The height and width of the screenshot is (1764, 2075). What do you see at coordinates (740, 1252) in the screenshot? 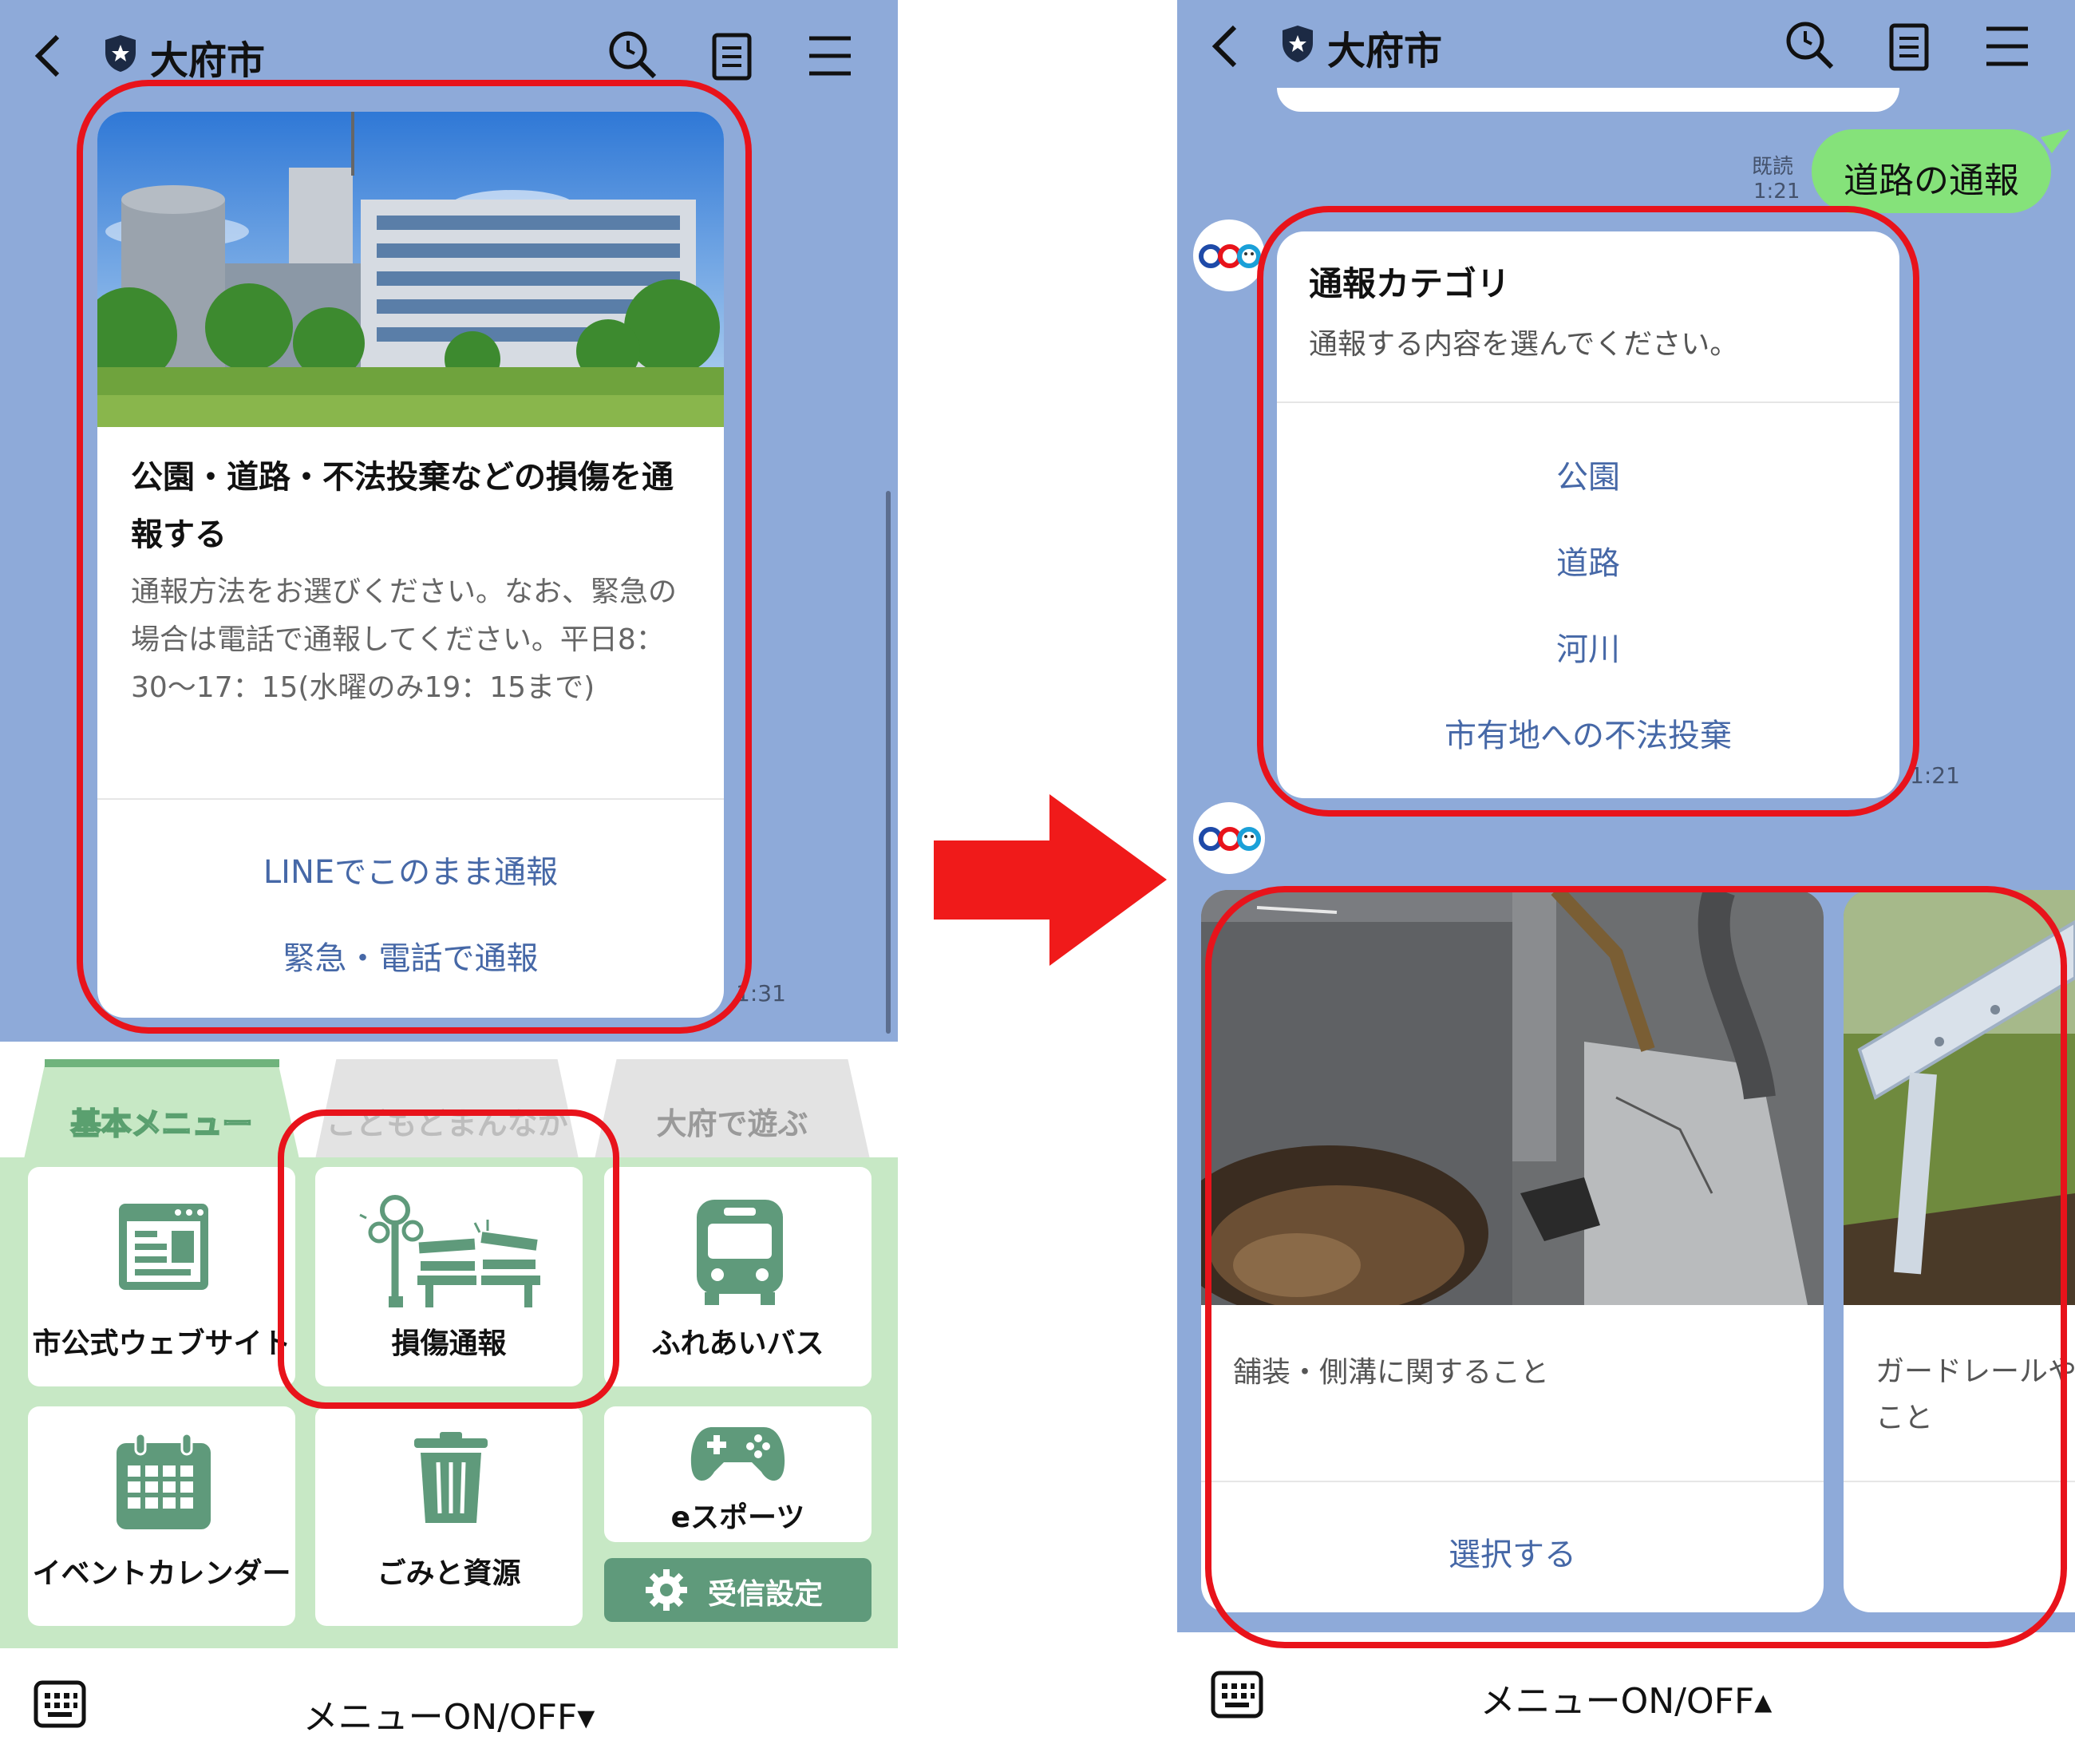
I see `bus-icon` at bounding box center [740, 1252].